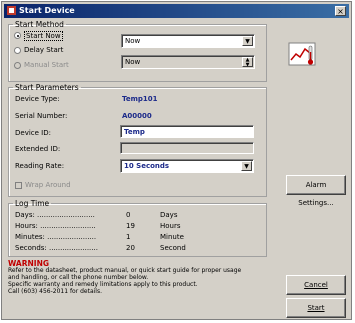 The width and height of the screenshot is (355, 323). Describe the element at coordinates (48, 185) in the screenshot. I see `wrap-around-label: Wrap Around` at that location.